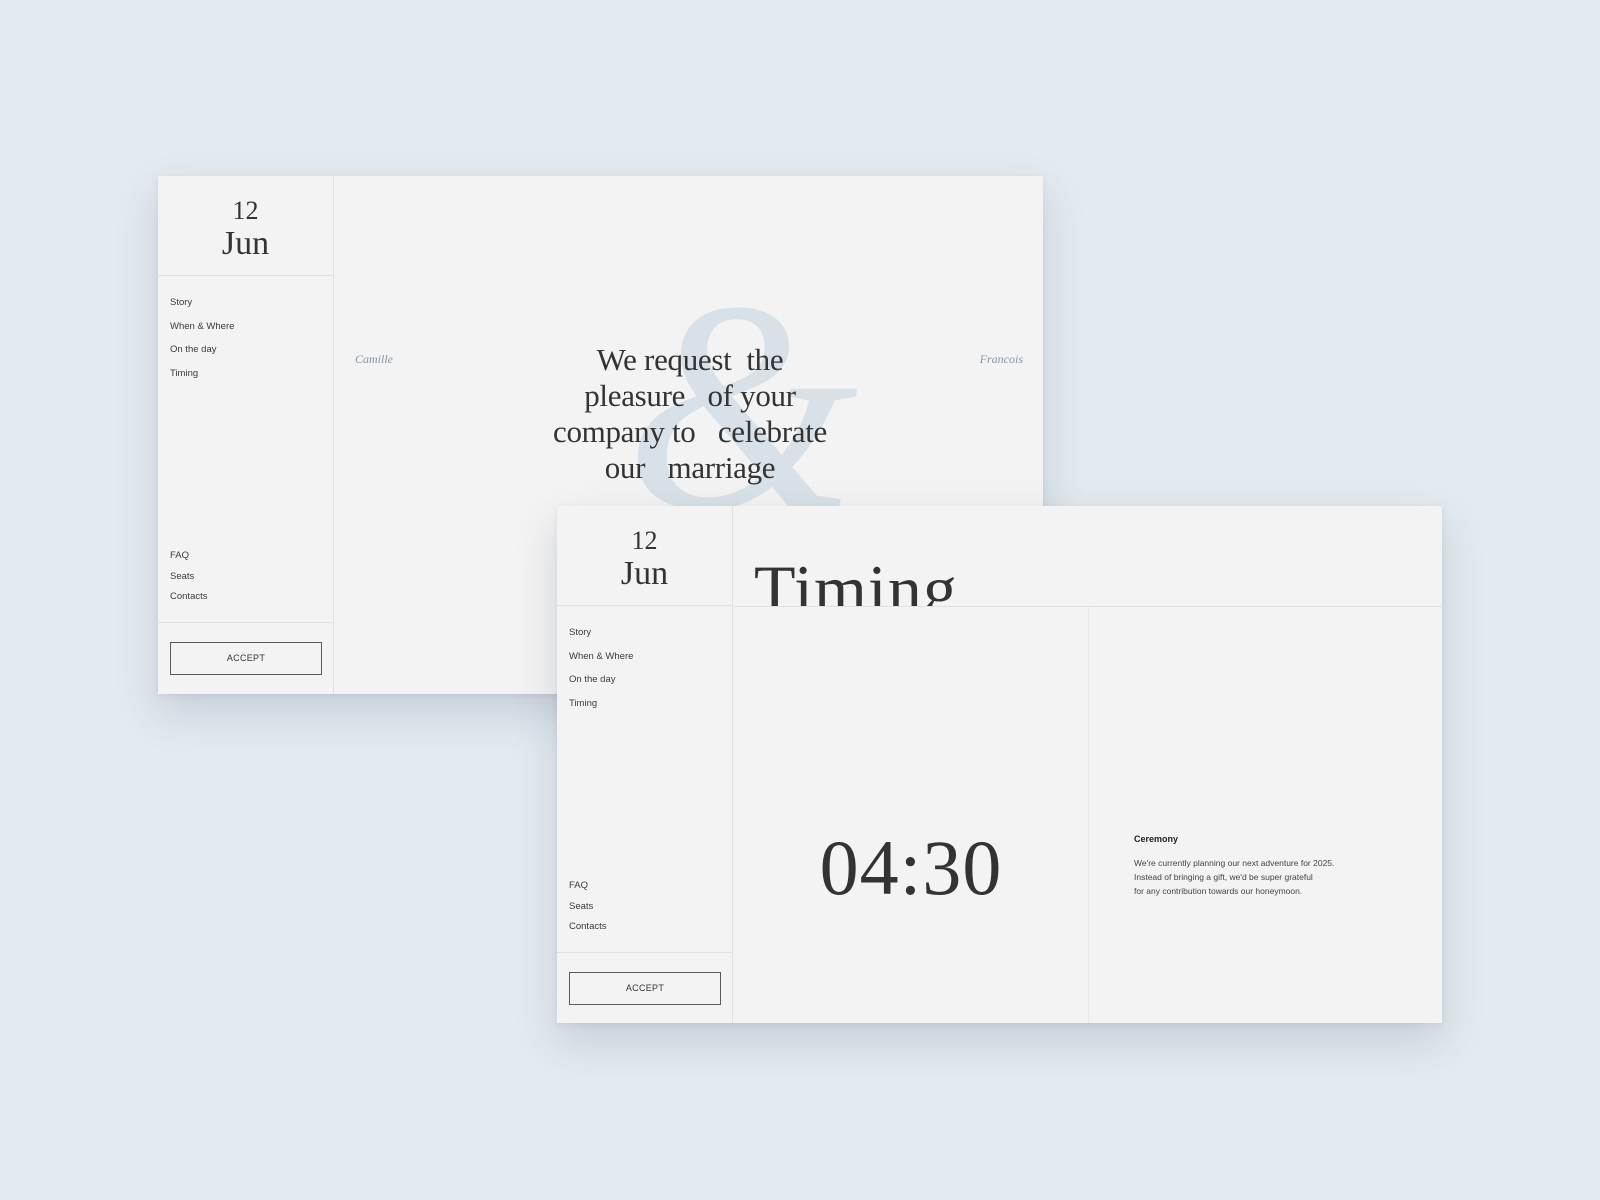 Image resolution: width=1600 pixels, height=1200 pixels. Describe the element at coordinates (374, 359) in the screenshot. I see `bride-name: Camille` at that location.